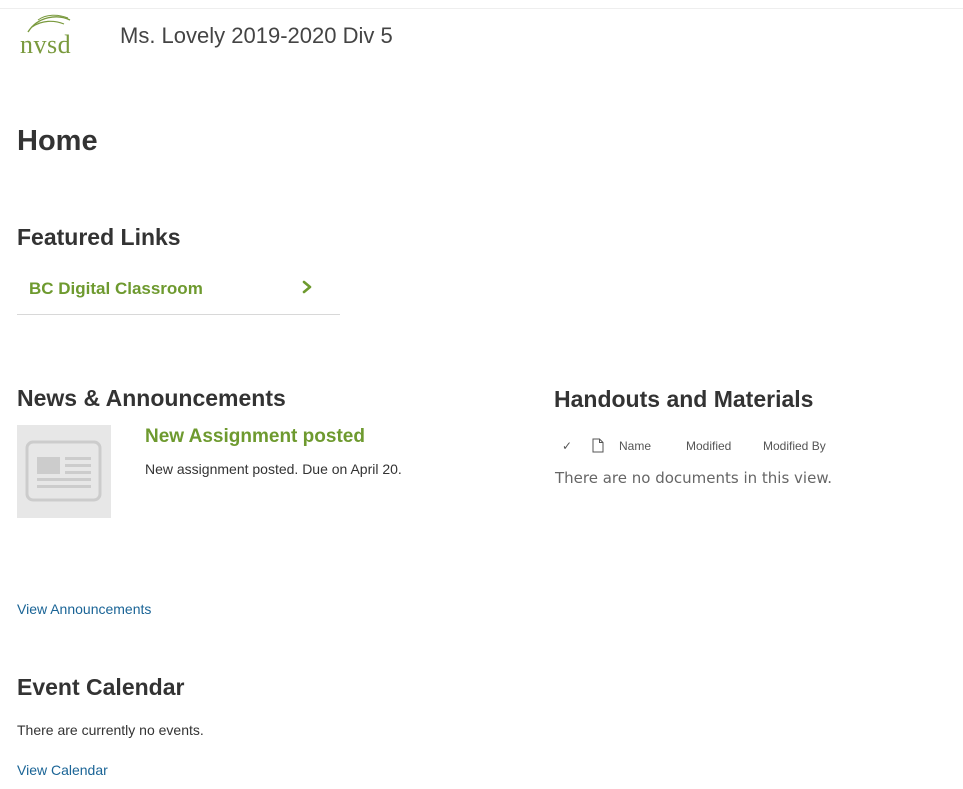 The image size is (963, 789). Describe the element at coordinates (84, 609) in the screenshot. I see `view-announcements-link: View Announcements` at that location.